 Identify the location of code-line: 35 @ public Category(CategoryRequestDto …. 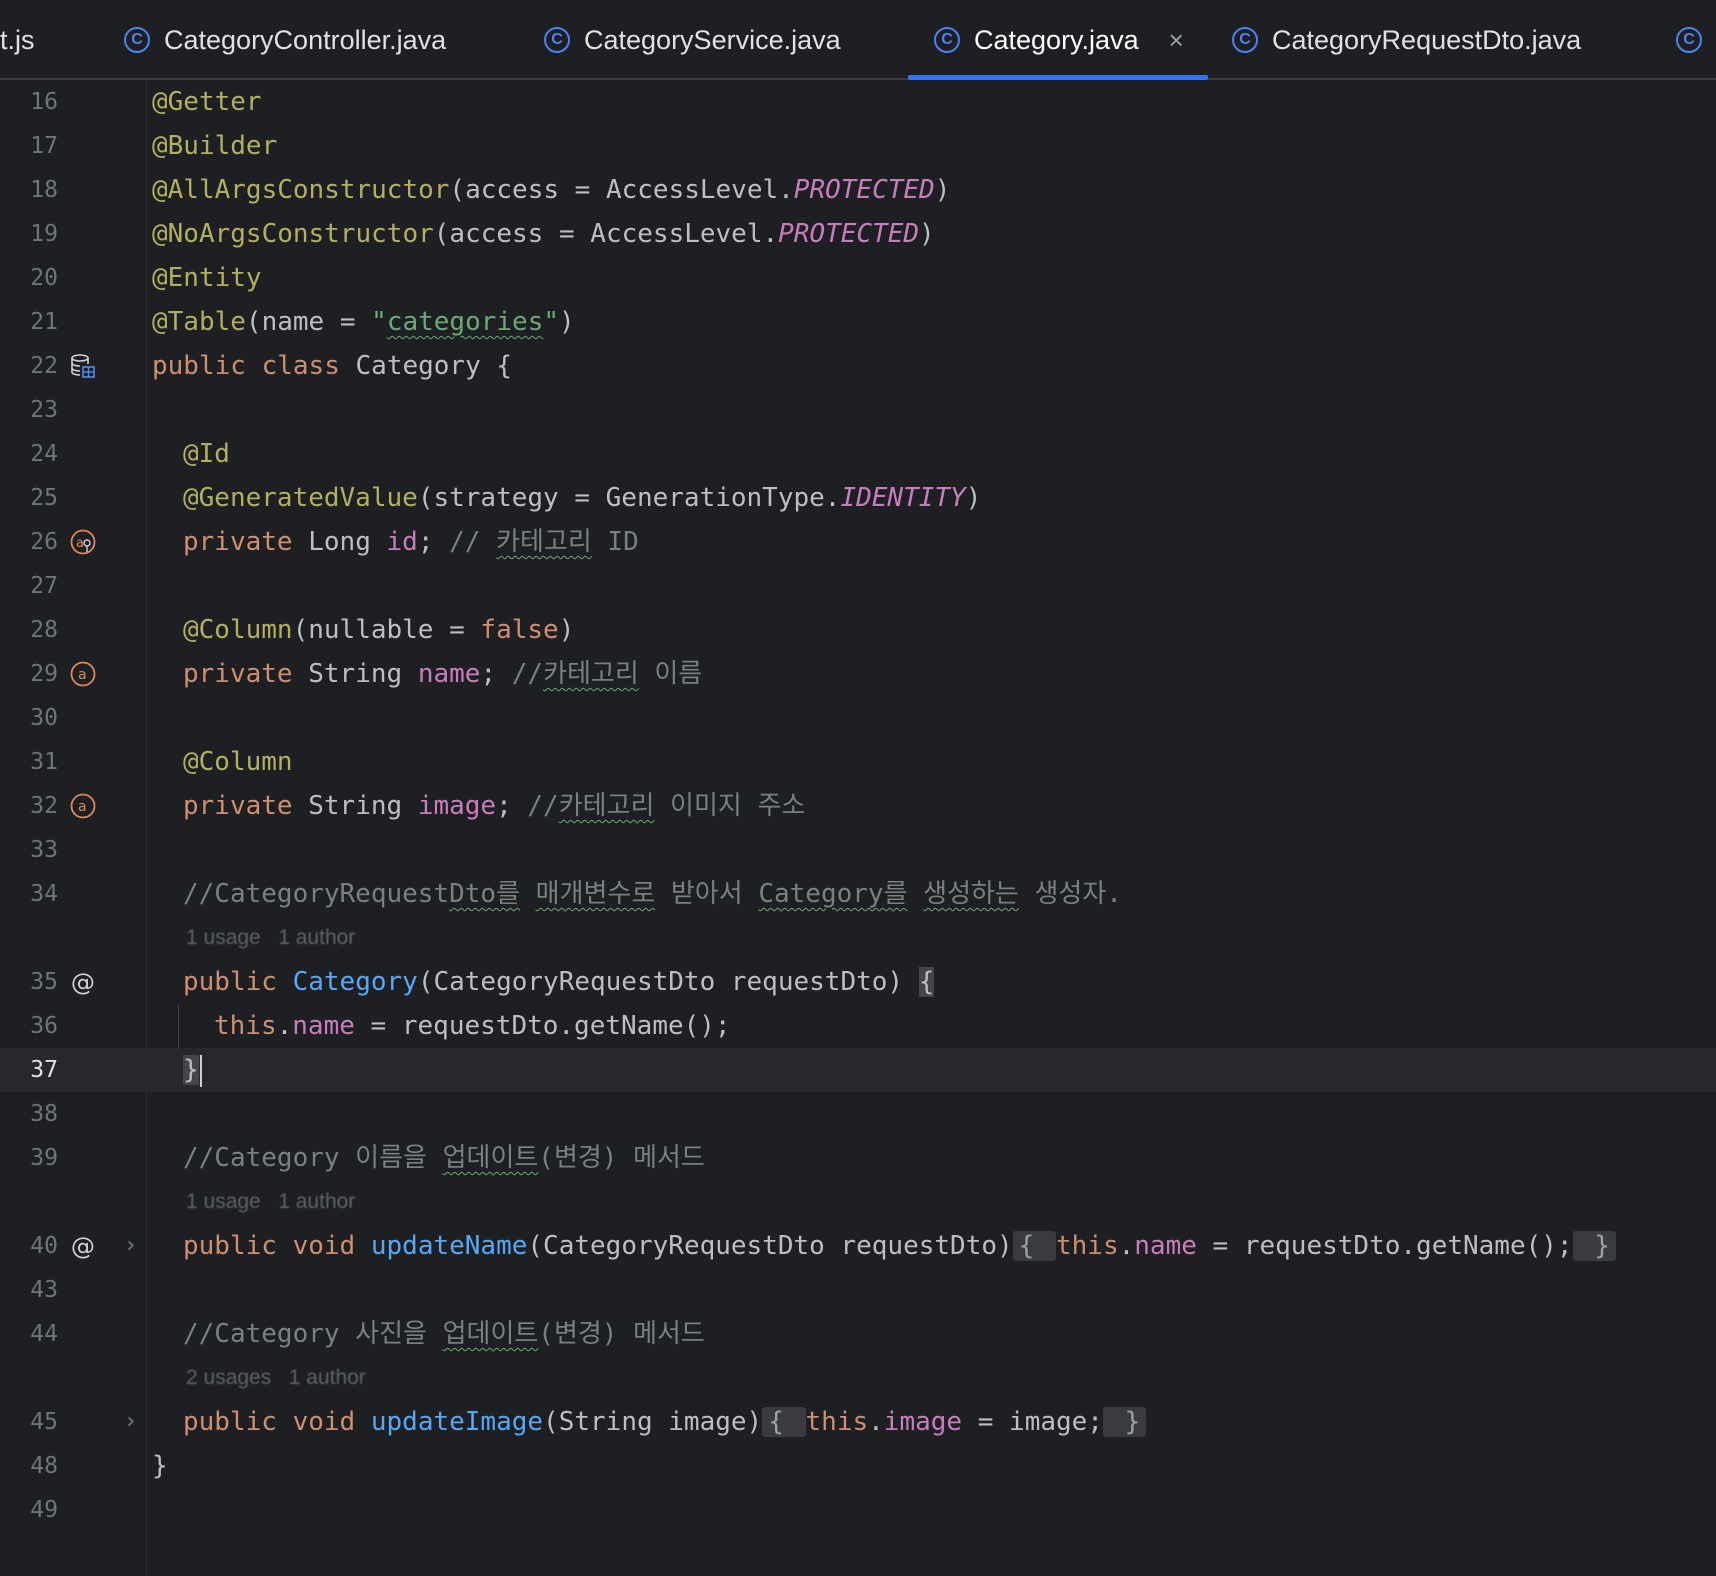
(858, 982).